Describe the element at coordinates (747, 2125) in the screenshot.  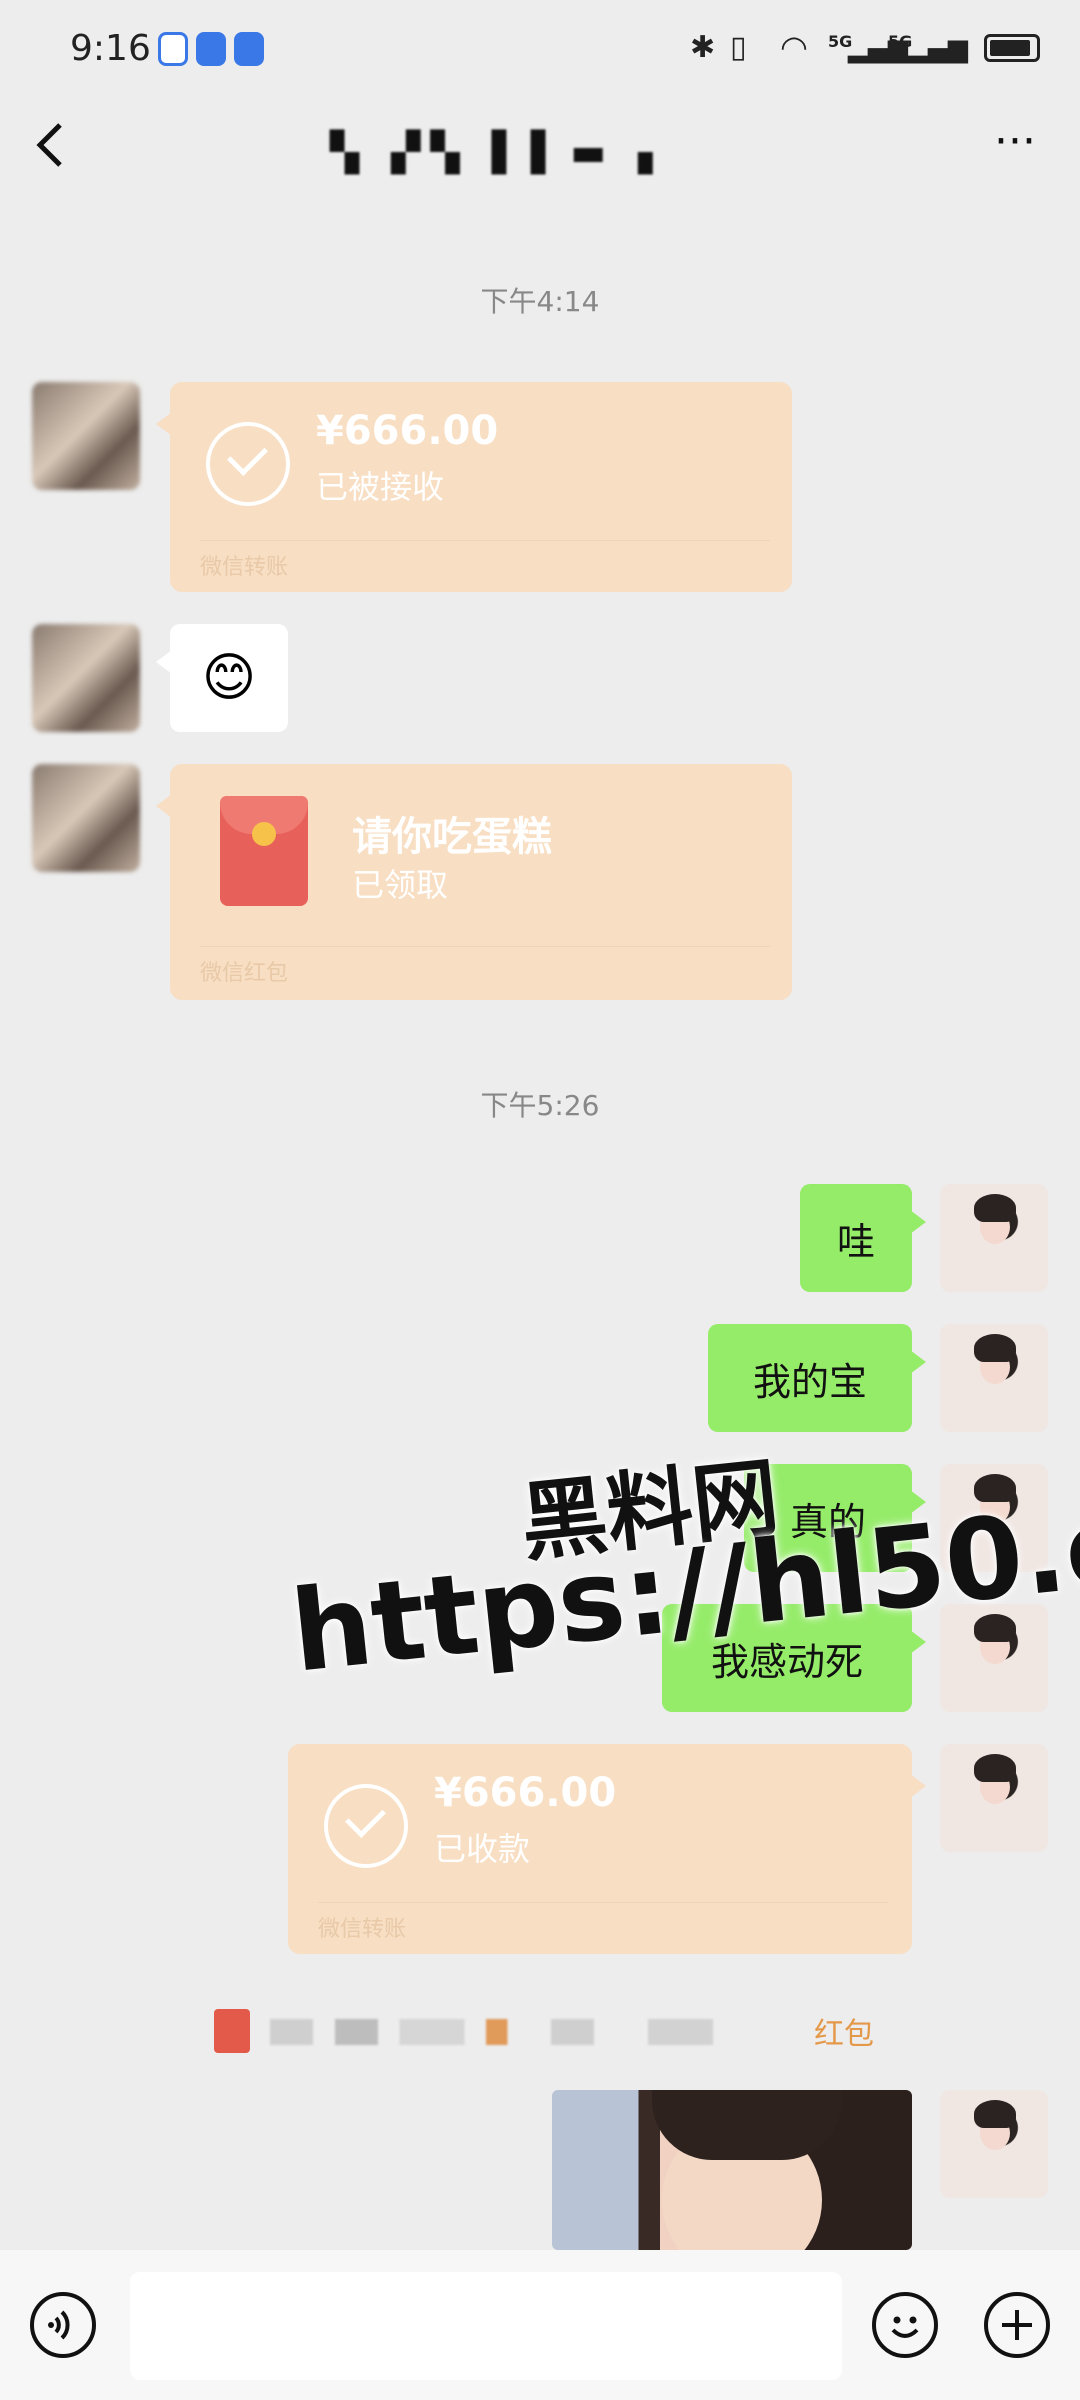
I see `photo-hair` at that location.